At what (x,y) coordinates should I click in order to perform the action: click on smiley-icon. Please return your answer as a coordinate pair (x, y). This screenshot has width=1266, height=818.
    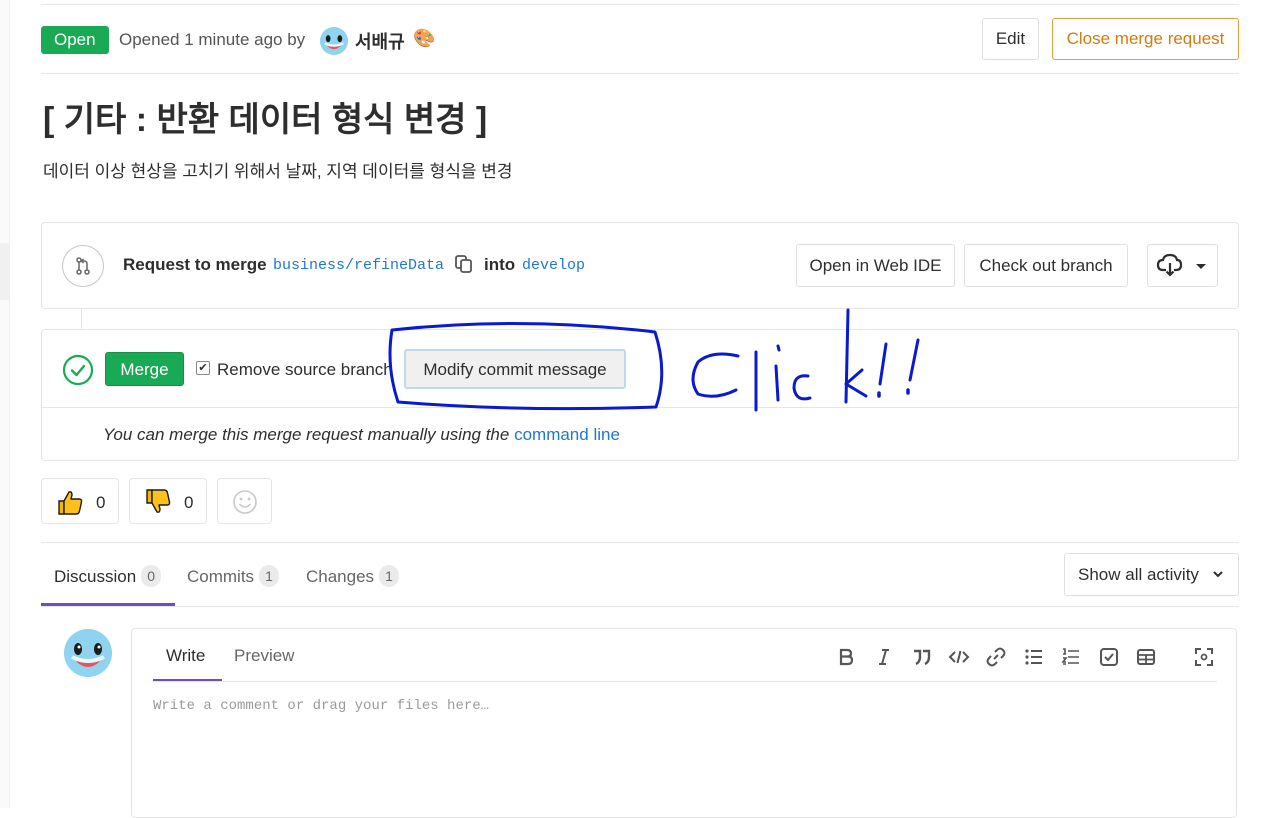
    Looking at the image, I should click on (245, 502).